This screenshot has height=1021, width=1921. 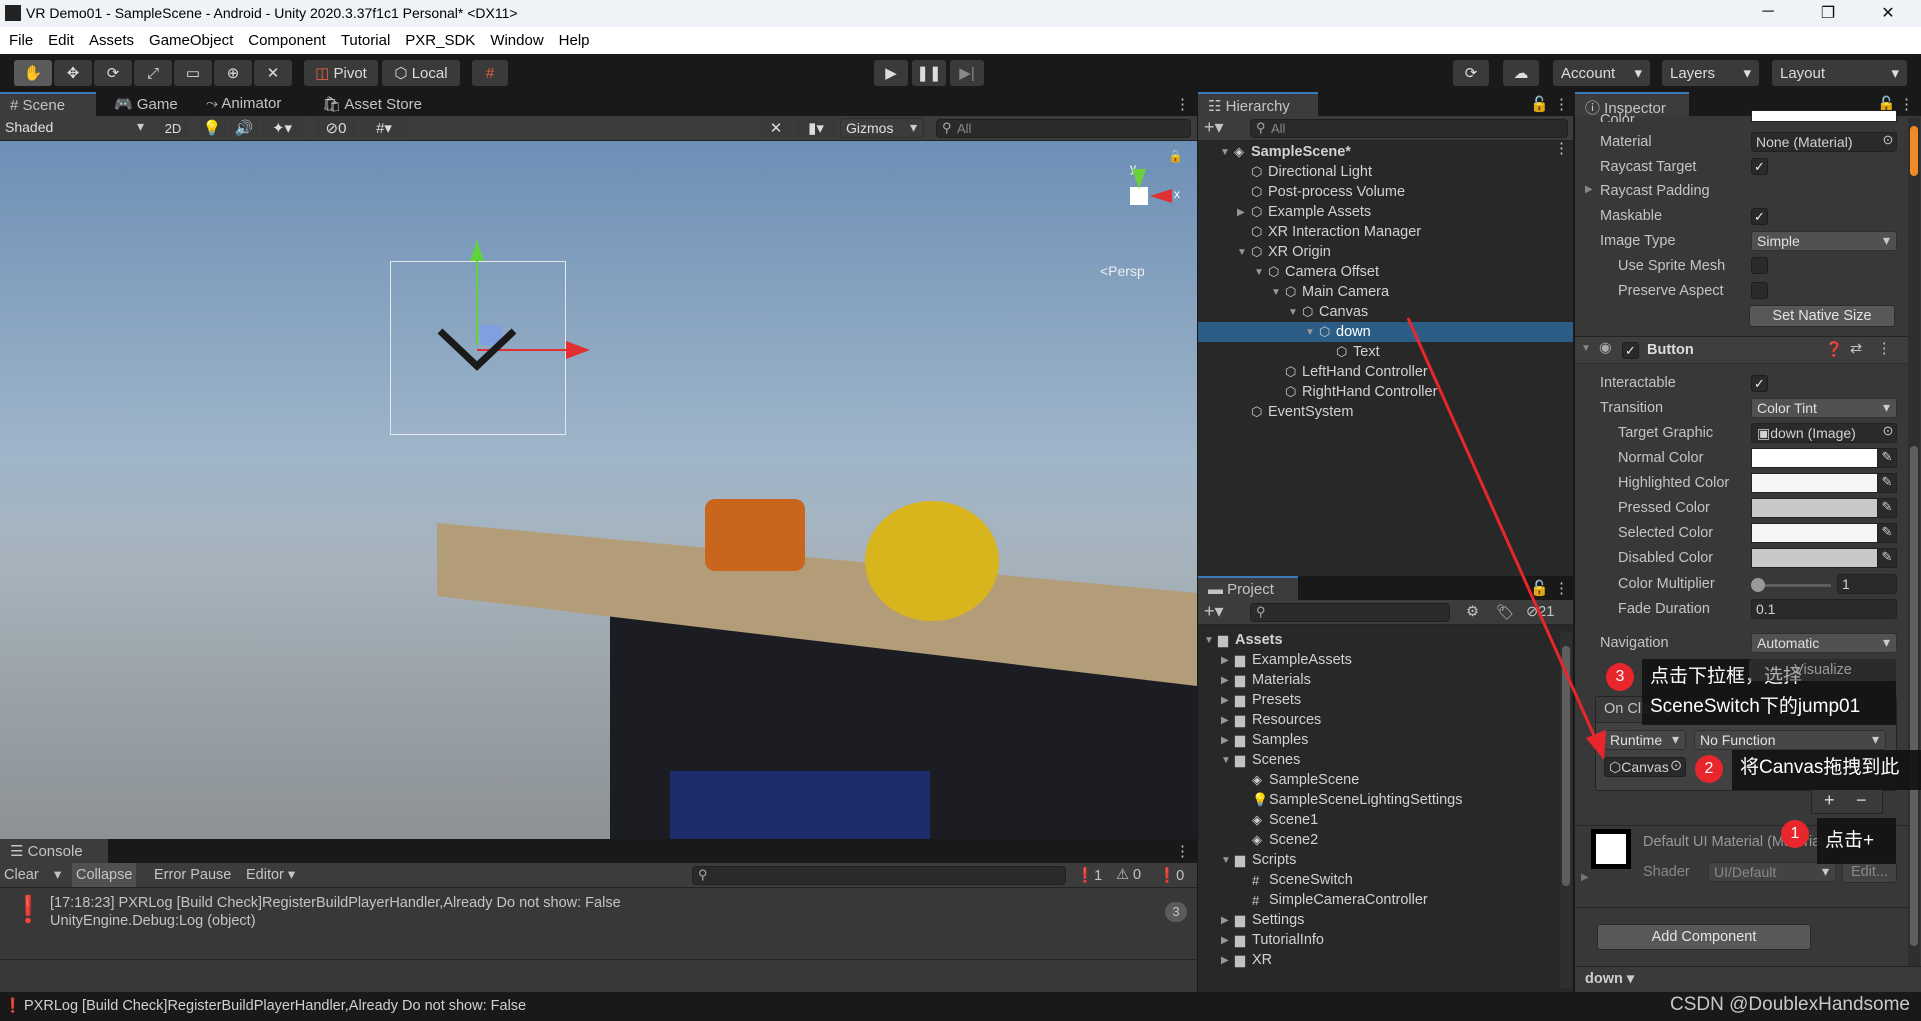 I want to click on transform-tool-button: ⊕, so click(x=233, y=73).